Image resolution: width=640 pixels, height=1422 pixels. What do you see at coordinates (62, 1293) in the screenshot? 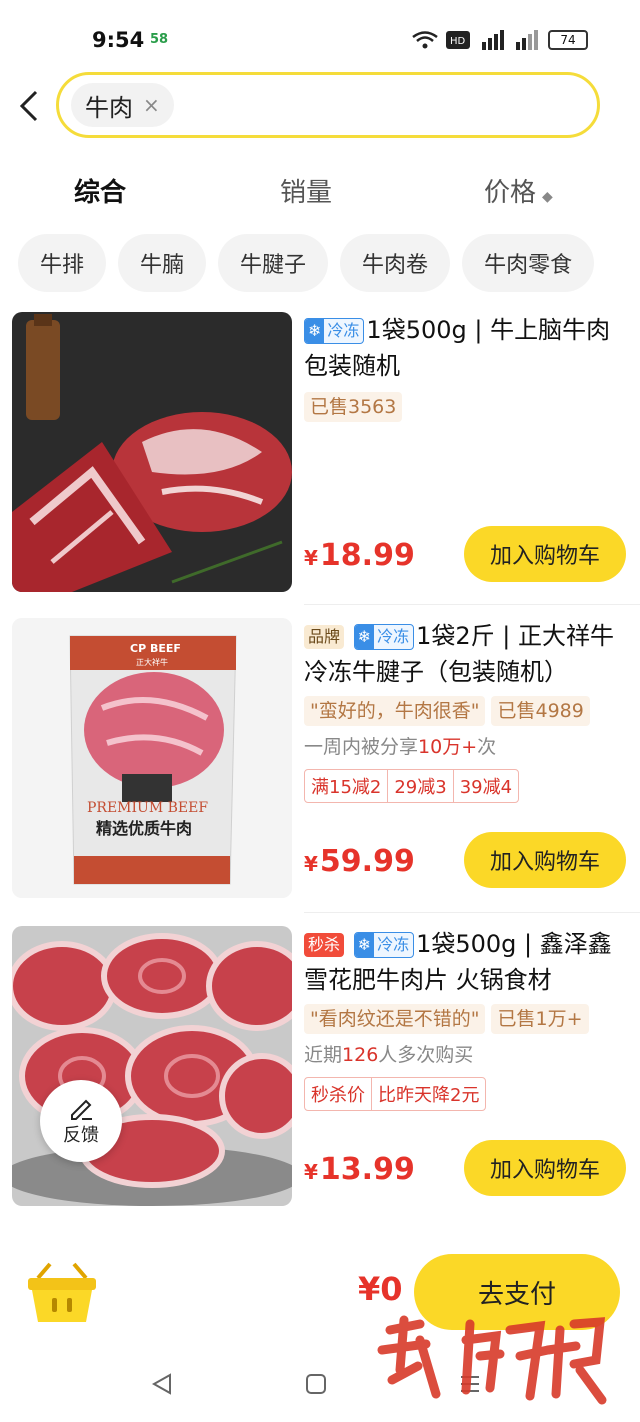
I see `basket-icon` at bounding box center [62, 1293].